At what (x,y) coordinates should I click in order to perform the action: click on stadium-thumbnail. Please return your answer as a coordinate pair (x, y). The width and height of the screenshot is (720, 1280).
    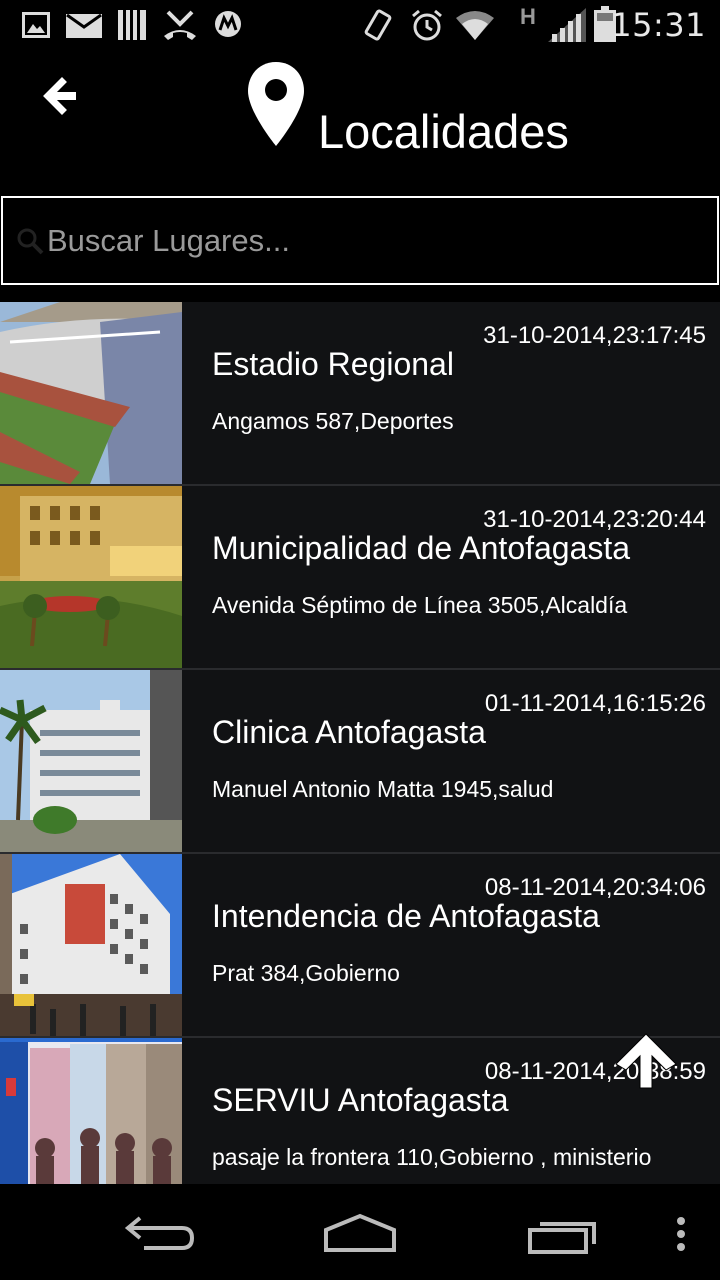
    Looking at the image, I should click on (91, 393).